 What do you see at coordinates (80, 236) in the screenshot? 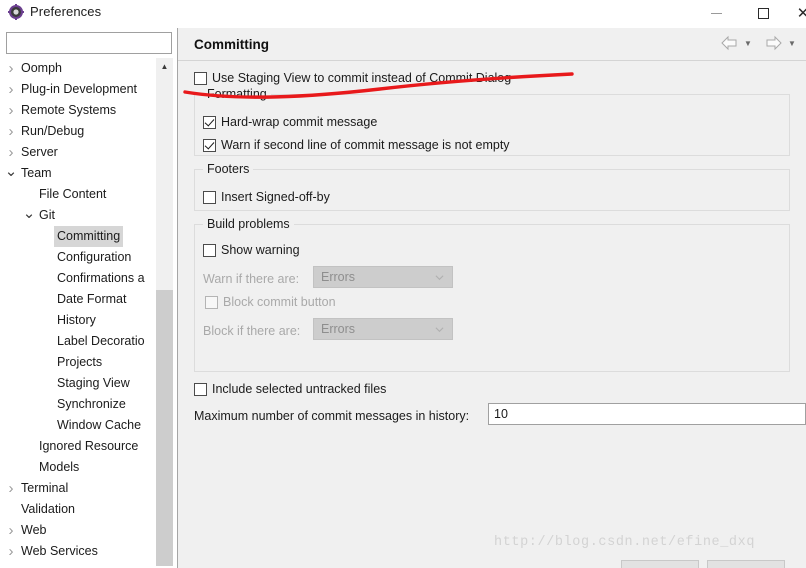
I see `sidebar-item-committing: Committing` at bounding box center [80, 236].